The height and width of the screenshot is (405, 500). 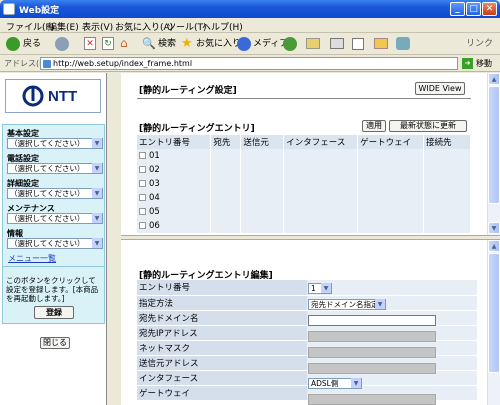 What do you see at coordinates (304, 98) in the screenshot?
I see `divider` at bounding box center [304, 98].